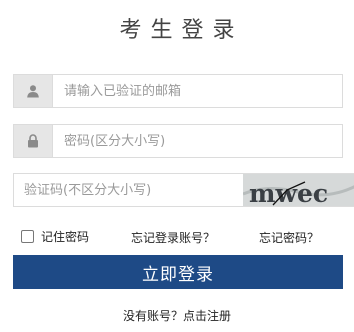 The width and height of the screenshot is (354, 332). Describe the element at coordinates (207, 316) in the screenshot. I see `register-link: 点击注册` at that location.